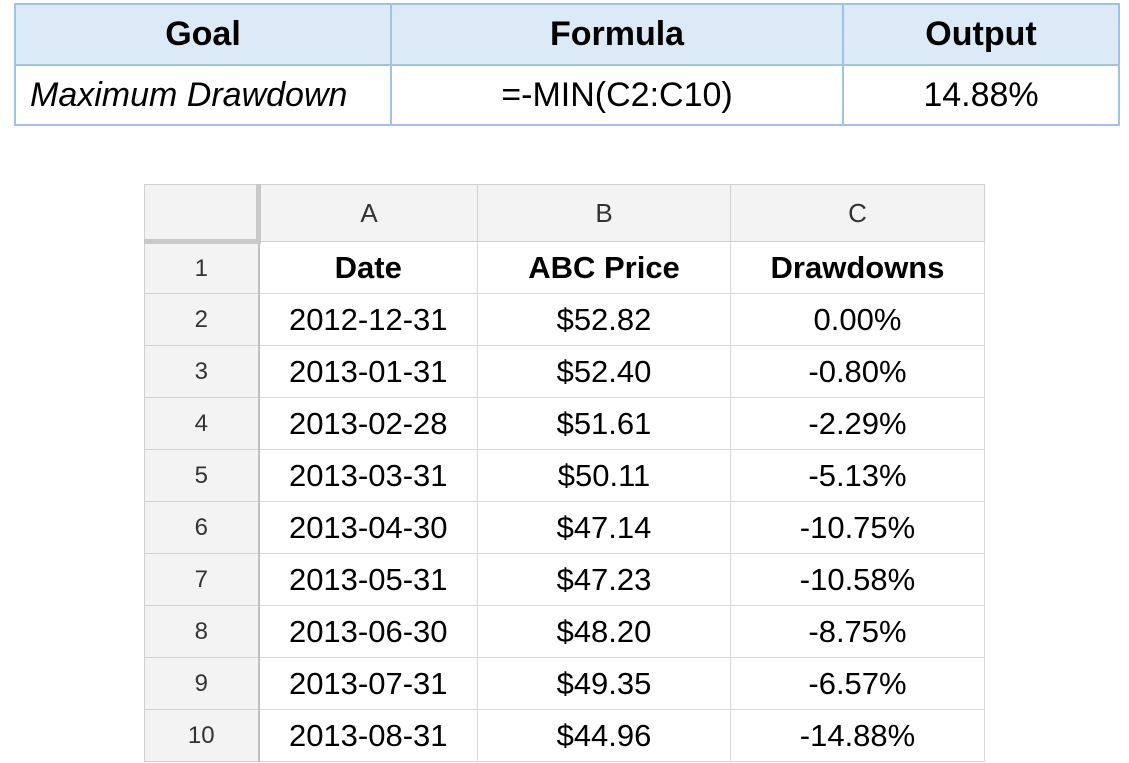 The image size is (1129, 763). What do you see at coordinates (604, 527) in the screenshot?
I see `cell-price: $47.14` at bounding box center [604, 527].